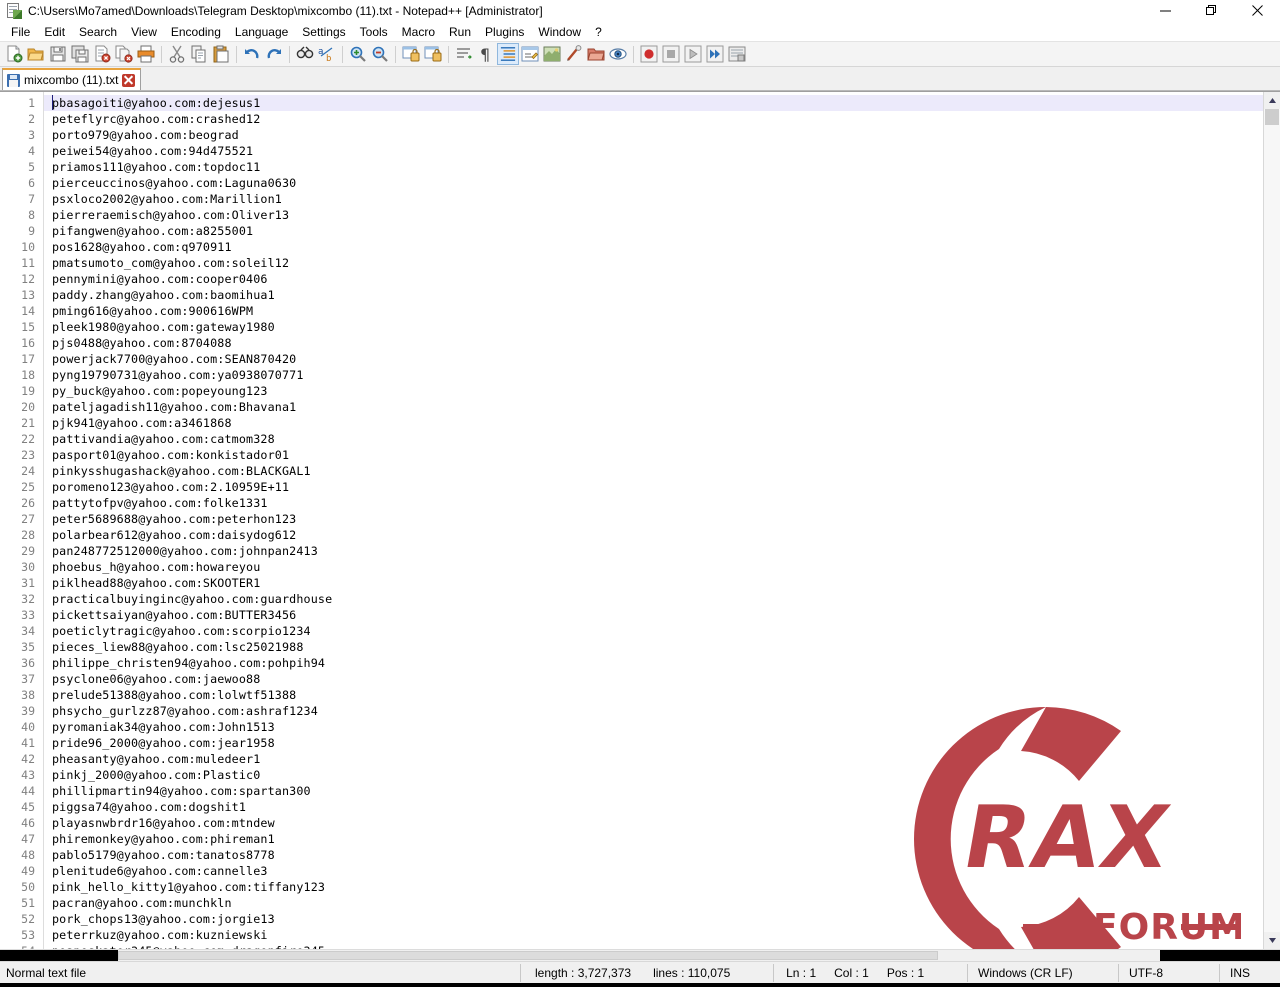  What do you see at coordinates (28, 311) in the screenshot?
I see `line-number: 14` at bounding box center [28, 311].